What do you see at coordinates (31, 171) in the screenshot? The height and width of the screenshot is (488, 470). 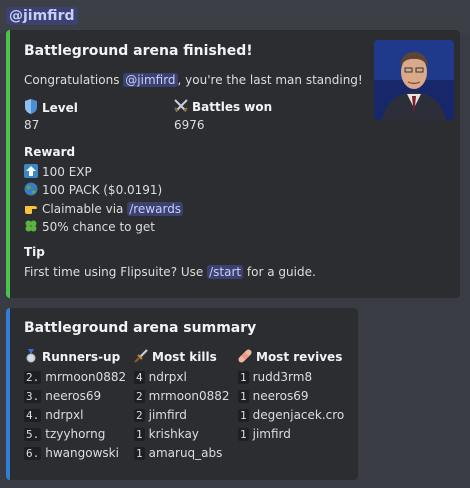 I see `arrow-up-icon` at bounding box center [31, 171].